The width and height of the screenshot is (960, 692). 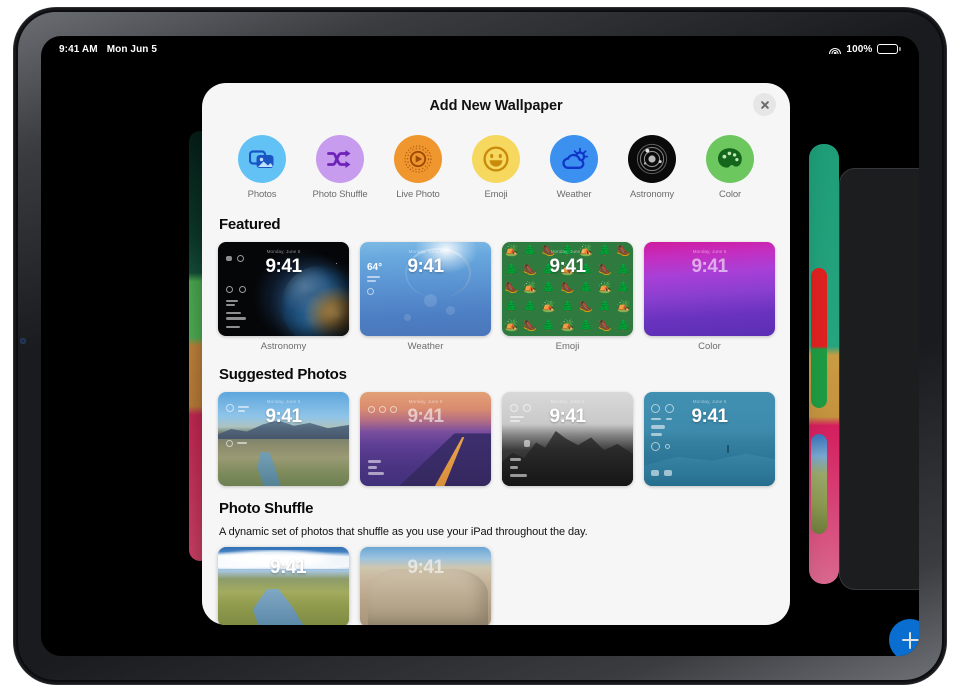 I want to click on add-wallpaper-fab-button, so click(x=904, y=637).